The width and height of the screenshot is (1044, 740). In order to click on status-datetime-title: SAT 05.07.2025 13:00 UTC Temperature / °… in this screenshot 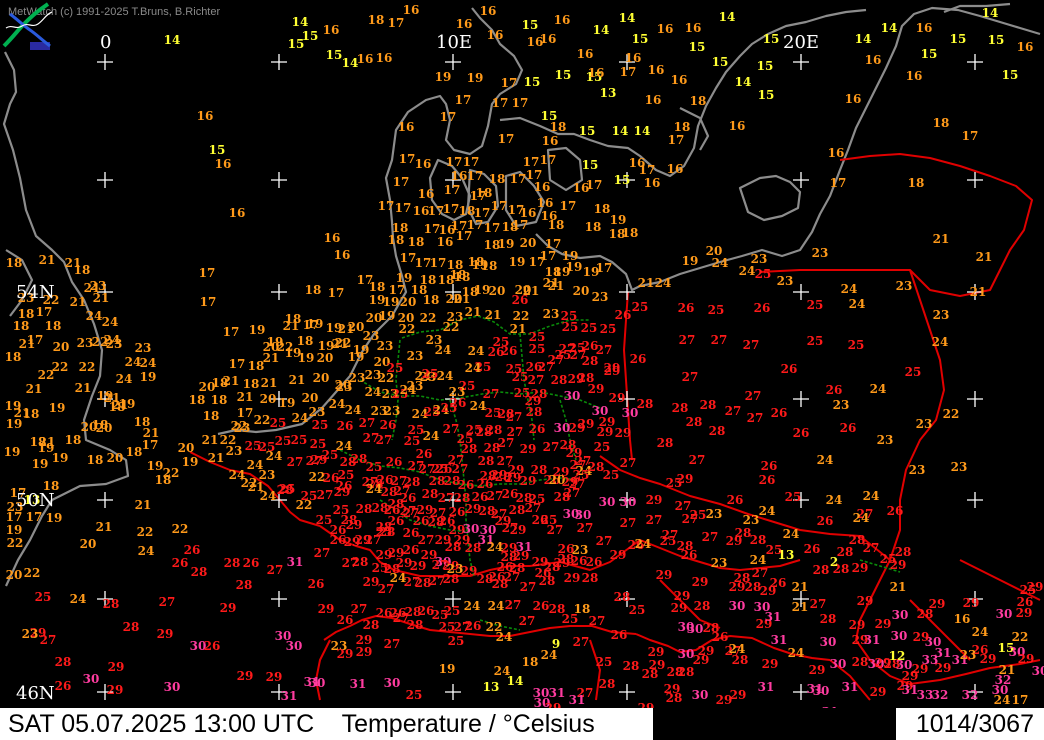, I will do `click(301, 724)`.